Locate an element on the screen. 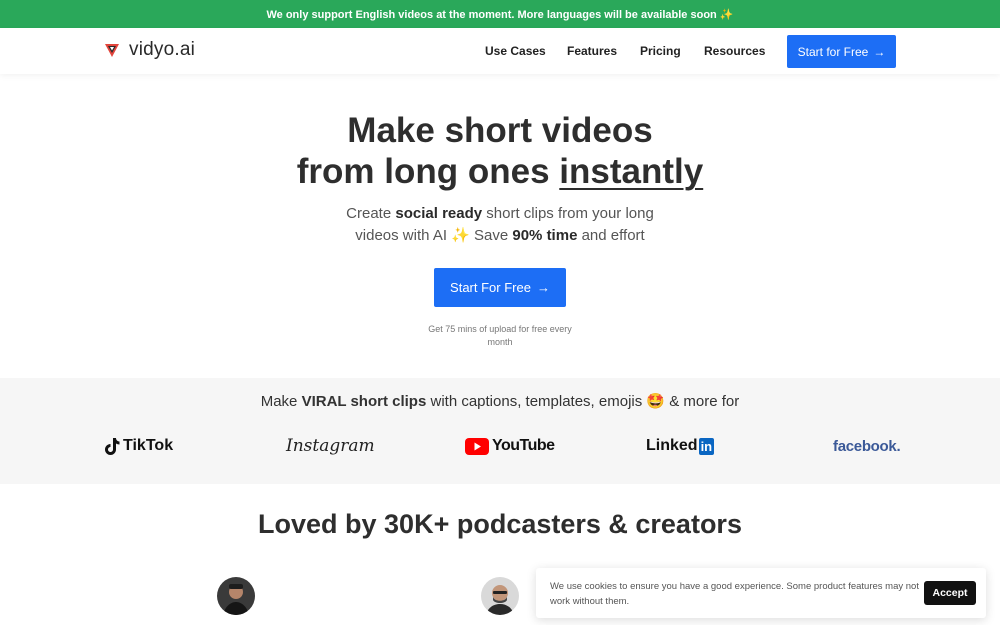 Image resolution: width=1000 pixels, height=625 pixels. tiktok-wordmark: TikTok is located at coordinates (148, 445).